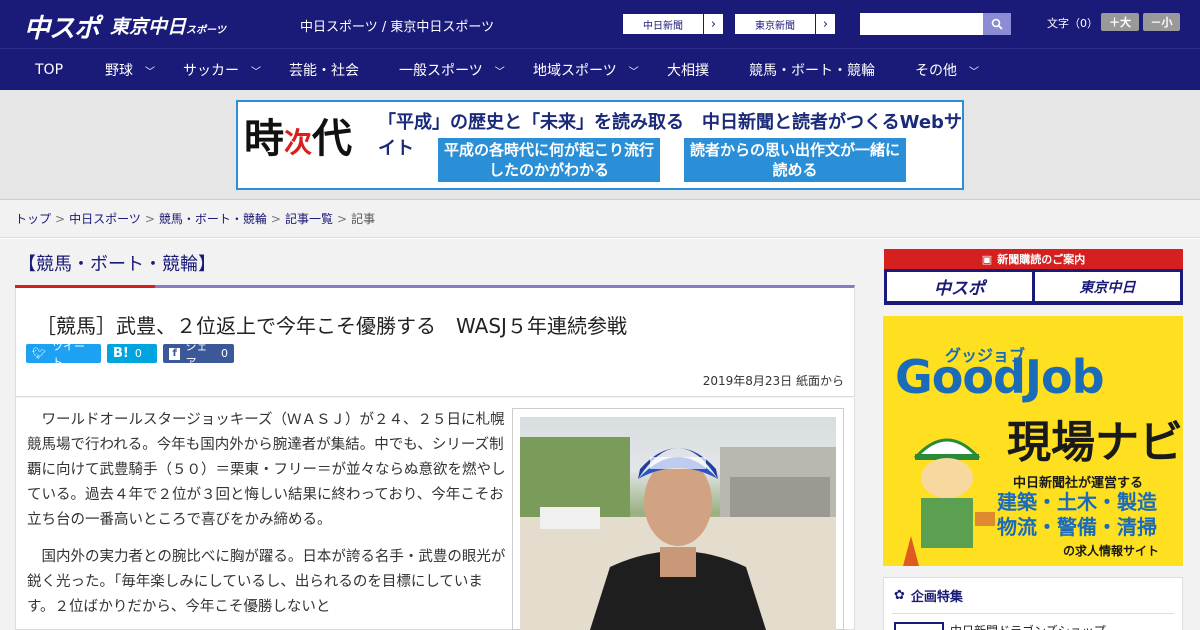 Image resolution: width=1200 pixels, height=630 pixels. Describe the element at coordinates (224, 353) in the screenshot. I see `facebook-share-count: 0` at that location.